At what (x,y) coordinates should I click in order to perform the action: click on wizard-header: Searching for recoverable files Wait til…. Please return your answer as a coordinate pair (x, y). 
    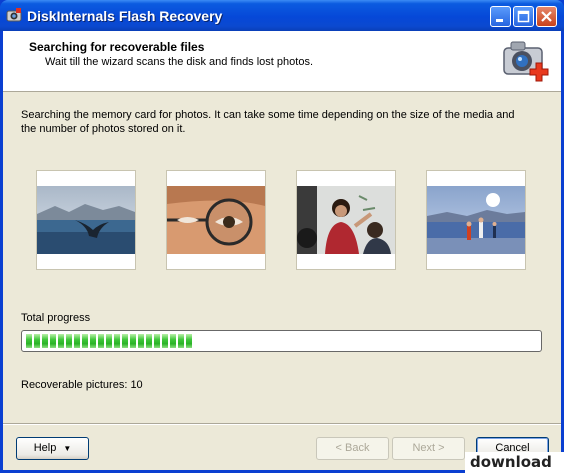
    Looking at the image, I should click on (282, 61).